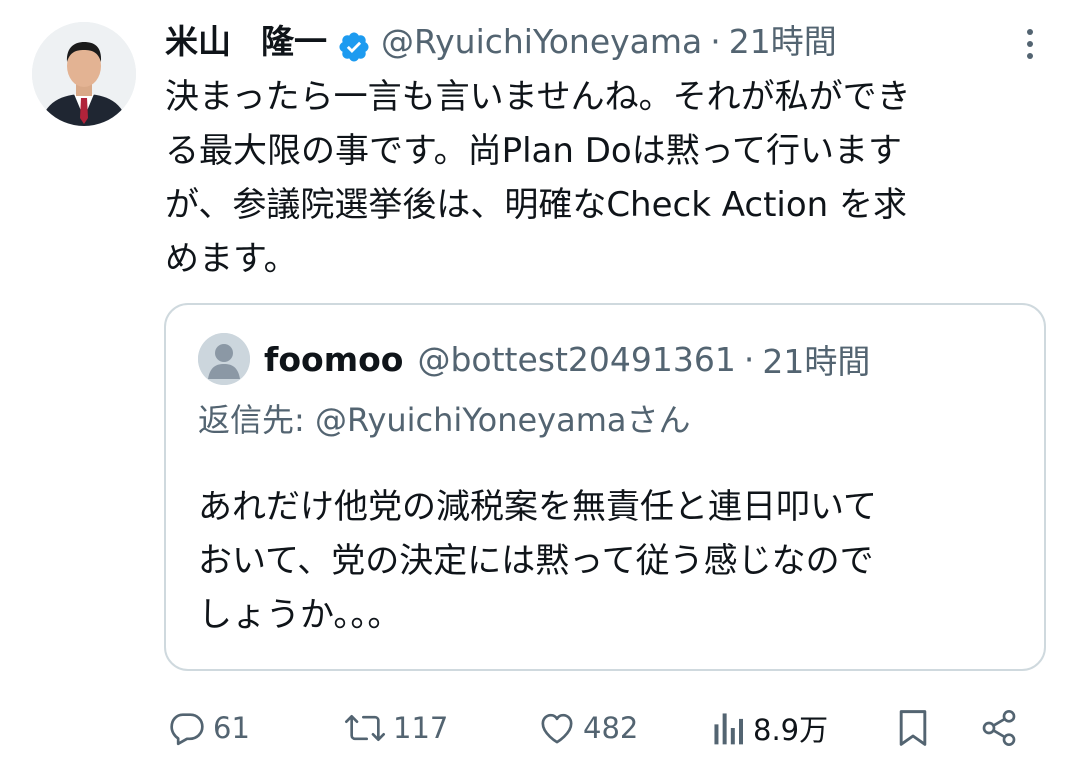 Image resolution: width=1079 pixels, height=769 pixels. Describe the element at coordinates (231, 728) in the screenshot. I see `reply-count: 61` at that location.